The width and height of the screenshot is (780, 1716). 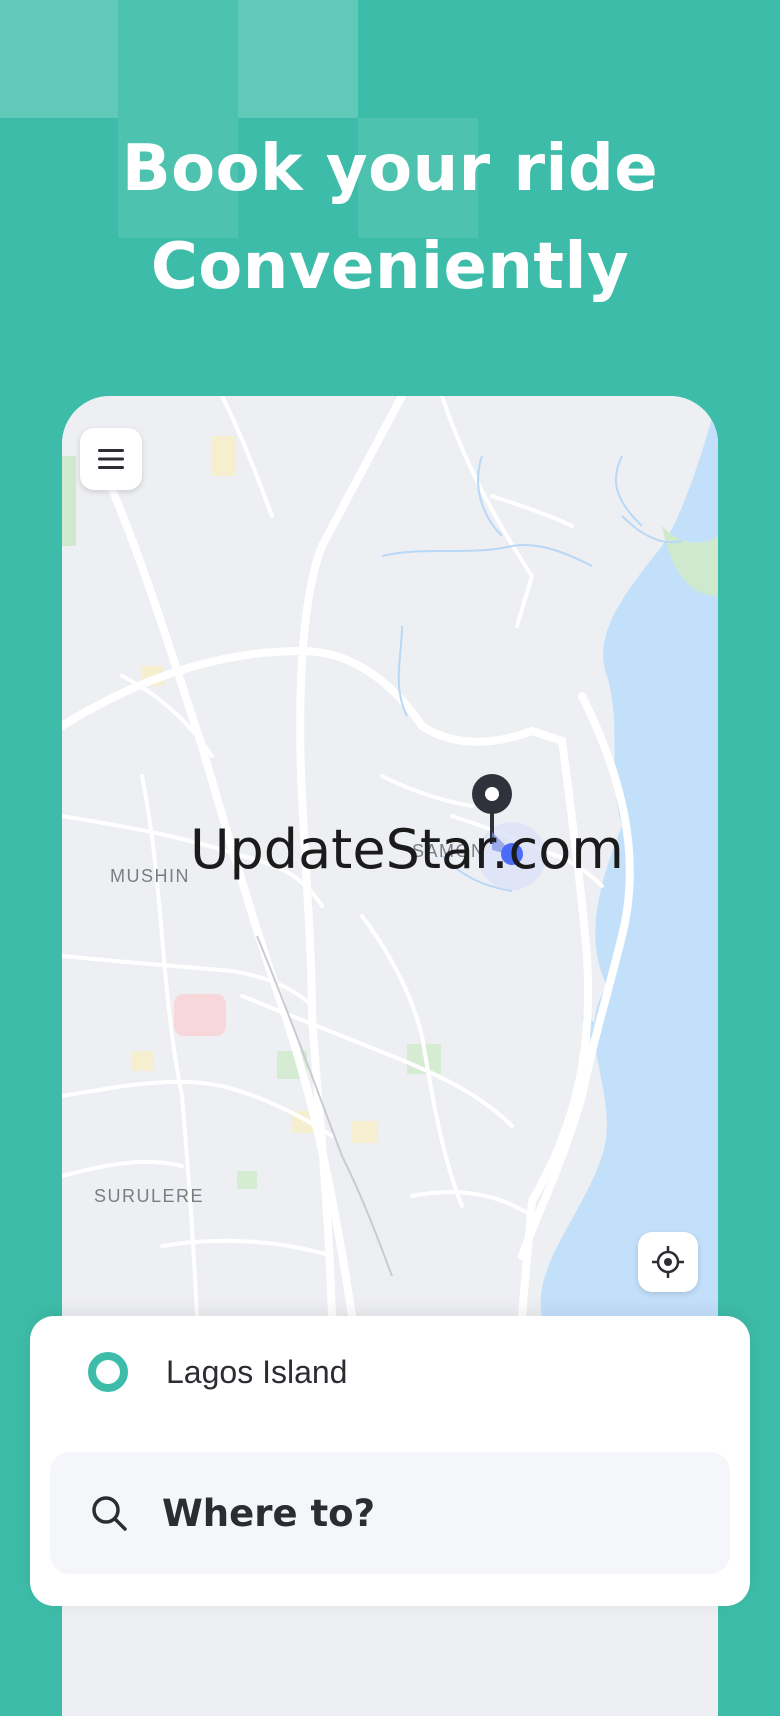 I want to click on search-icon, so click(x=109, y=1513).